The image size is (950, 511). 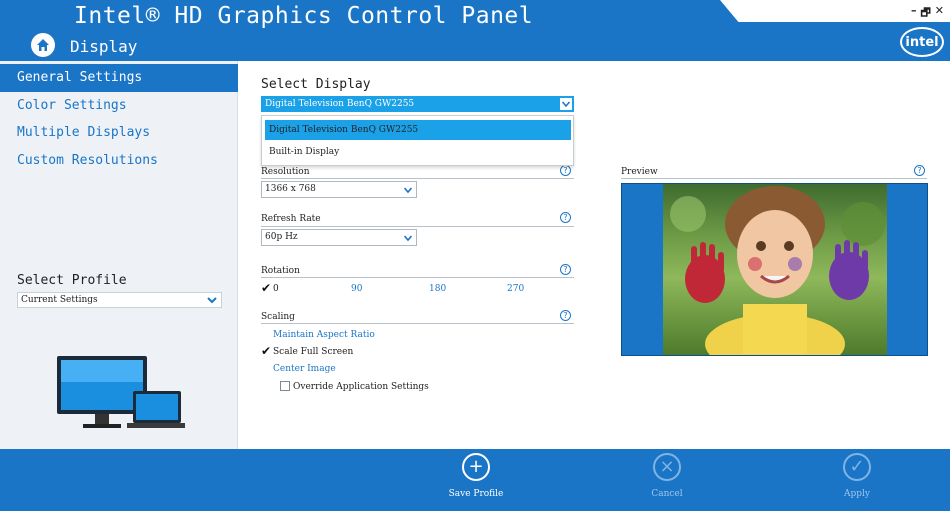 What do you see at coordinates (119, 133) in the screenshot?
I see `sidebar-item-multiple-displays: Multiple Displays` at bounding box center [119, 133].